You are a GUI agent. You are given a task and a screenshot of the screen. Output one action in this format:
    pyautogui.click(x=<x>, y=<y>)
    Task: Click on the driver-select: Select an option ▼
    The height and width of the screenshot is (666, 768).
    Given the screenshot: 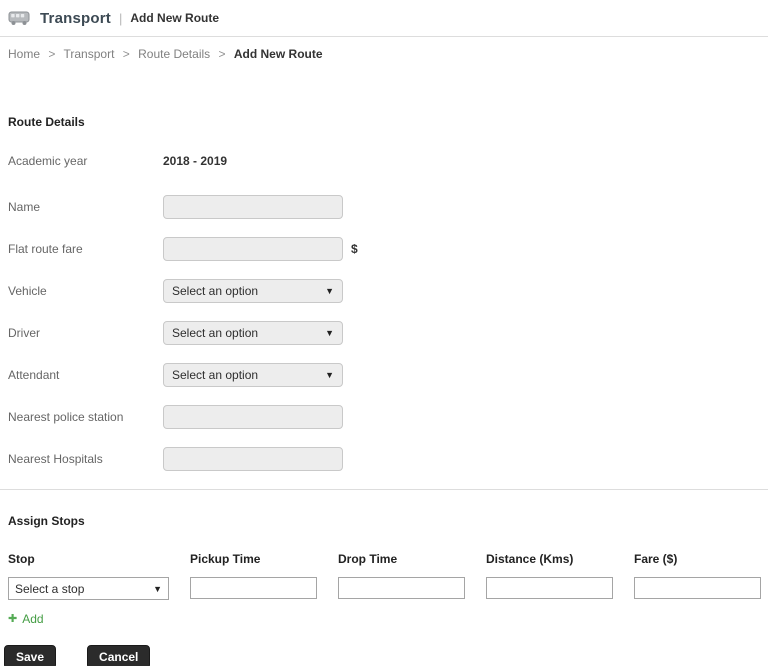 What is the action you would take?
    pyautogui.click(x=253, y=333)
    